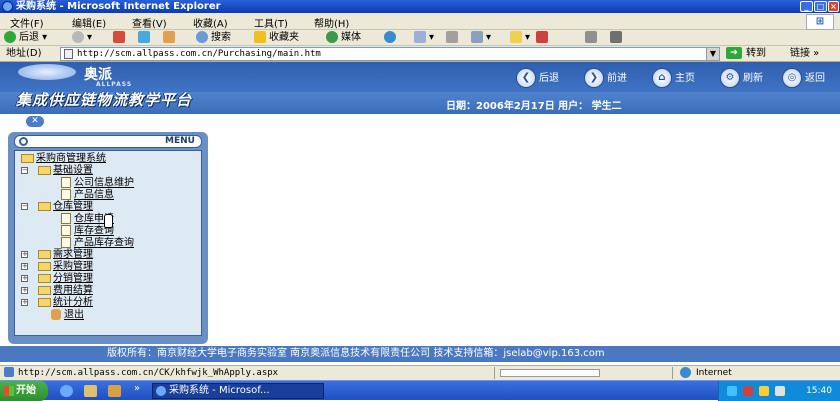  Describe the element at coordinates (202, 37) in the screenshot. I see `search-icon` at that location.